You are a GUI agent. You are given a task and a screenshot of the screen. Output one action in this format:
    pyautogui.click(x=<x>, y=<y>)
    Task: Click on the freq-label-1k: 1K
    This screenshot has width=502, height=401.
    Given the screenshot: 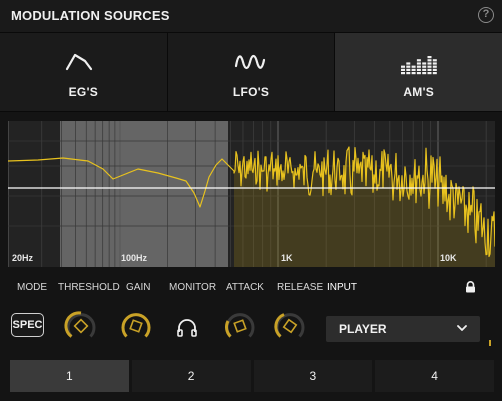 What is the action you would take?
    pyautogui.click(x=287, y=258)
    